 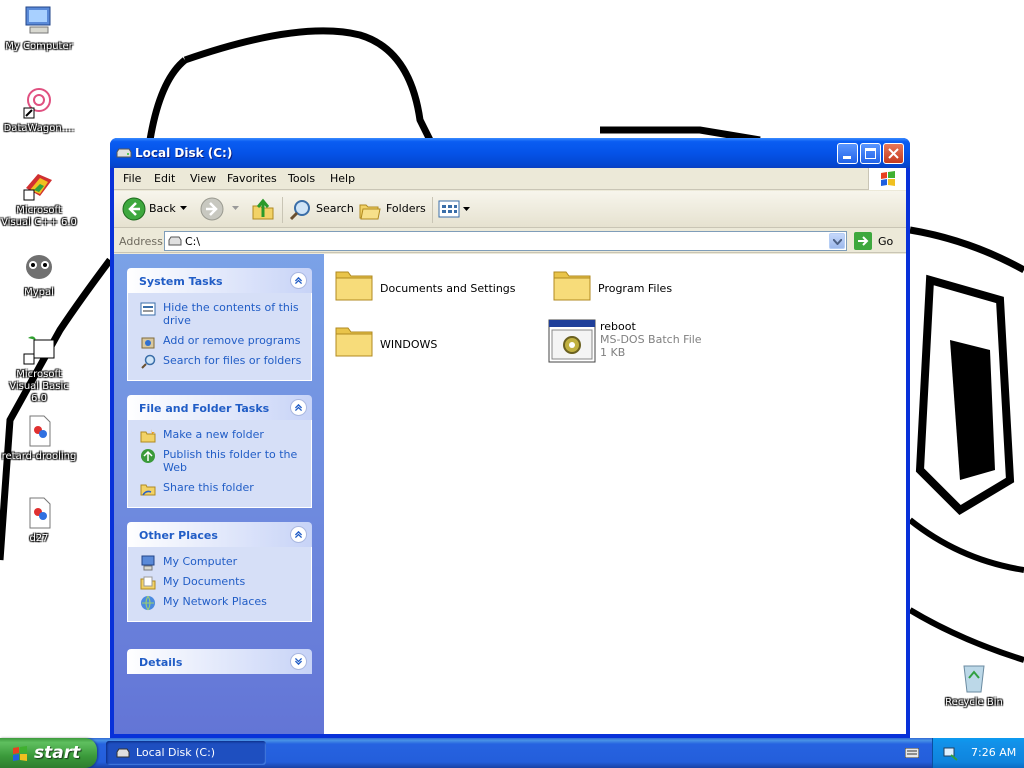 I want to click on window-titlebar: Local Disk (C:), so click(x=510, y=153).